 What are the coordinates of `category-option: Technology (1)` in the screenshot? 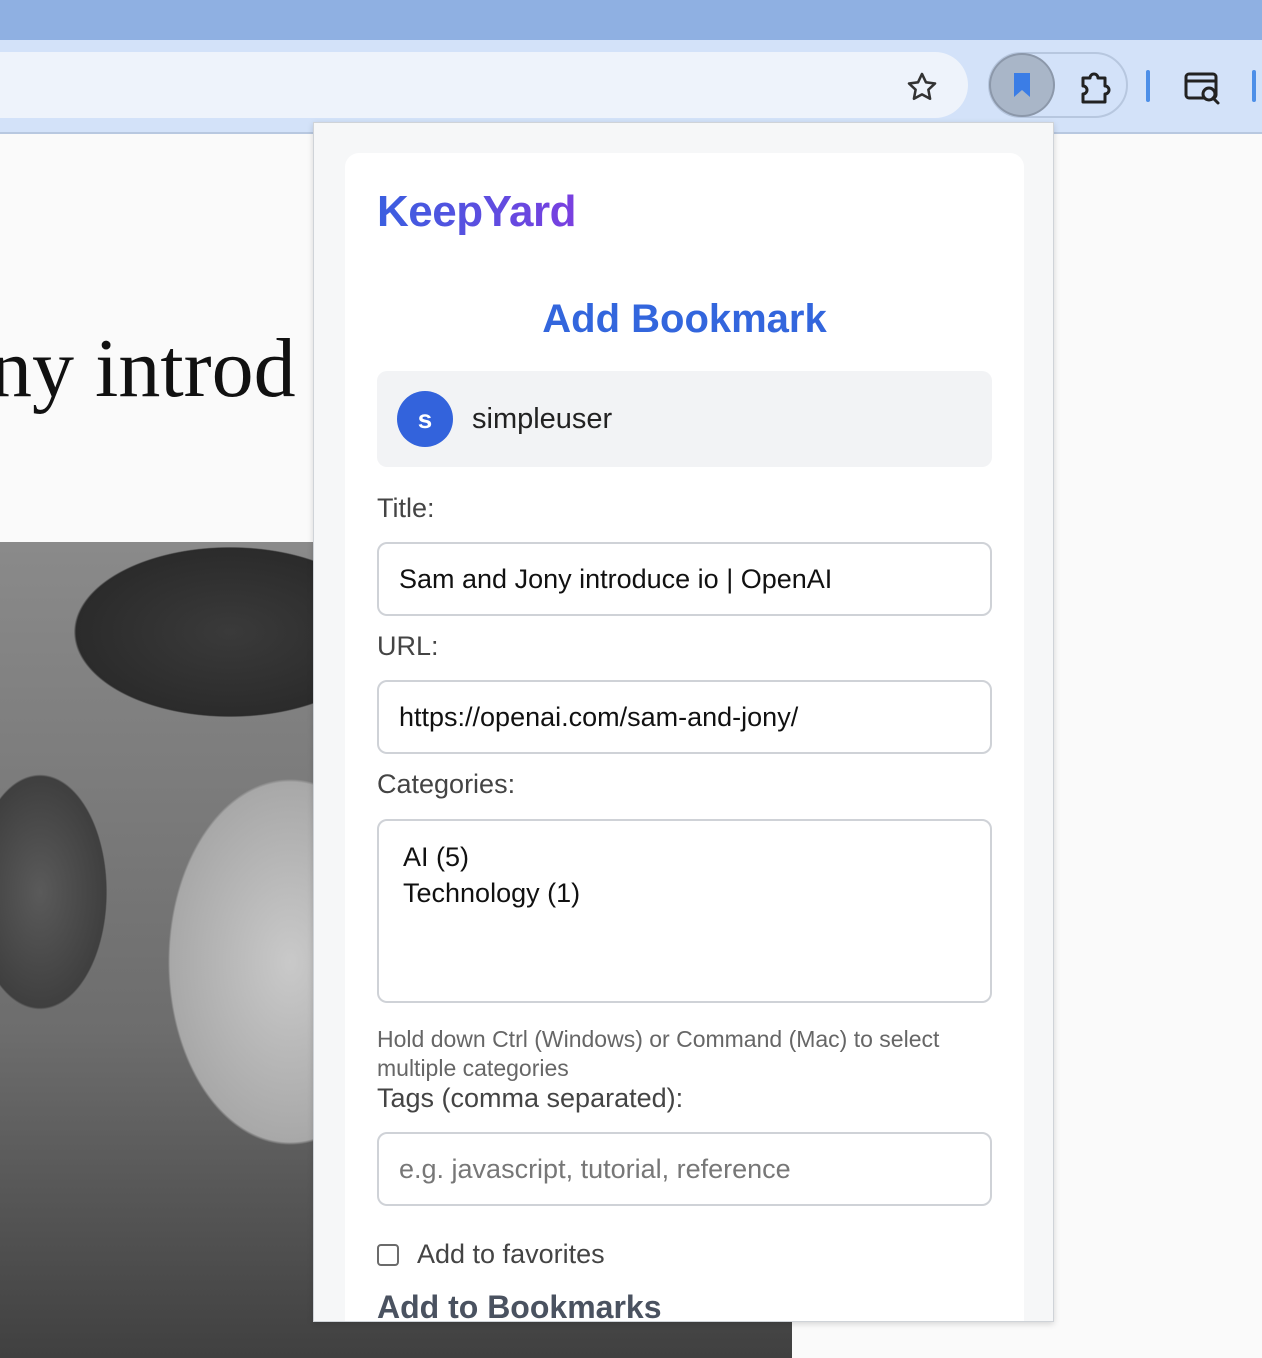 It's located at (684, 893).